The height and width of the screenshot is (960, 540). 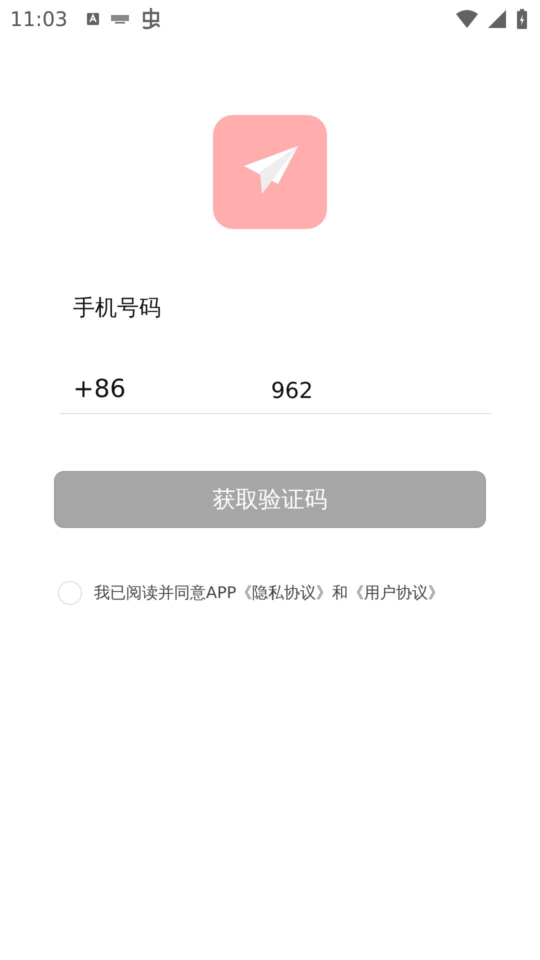 What do you see at coordinates (522, 19) in the screenshot?
I see `battery-icon` at bounding box center [522, 19].